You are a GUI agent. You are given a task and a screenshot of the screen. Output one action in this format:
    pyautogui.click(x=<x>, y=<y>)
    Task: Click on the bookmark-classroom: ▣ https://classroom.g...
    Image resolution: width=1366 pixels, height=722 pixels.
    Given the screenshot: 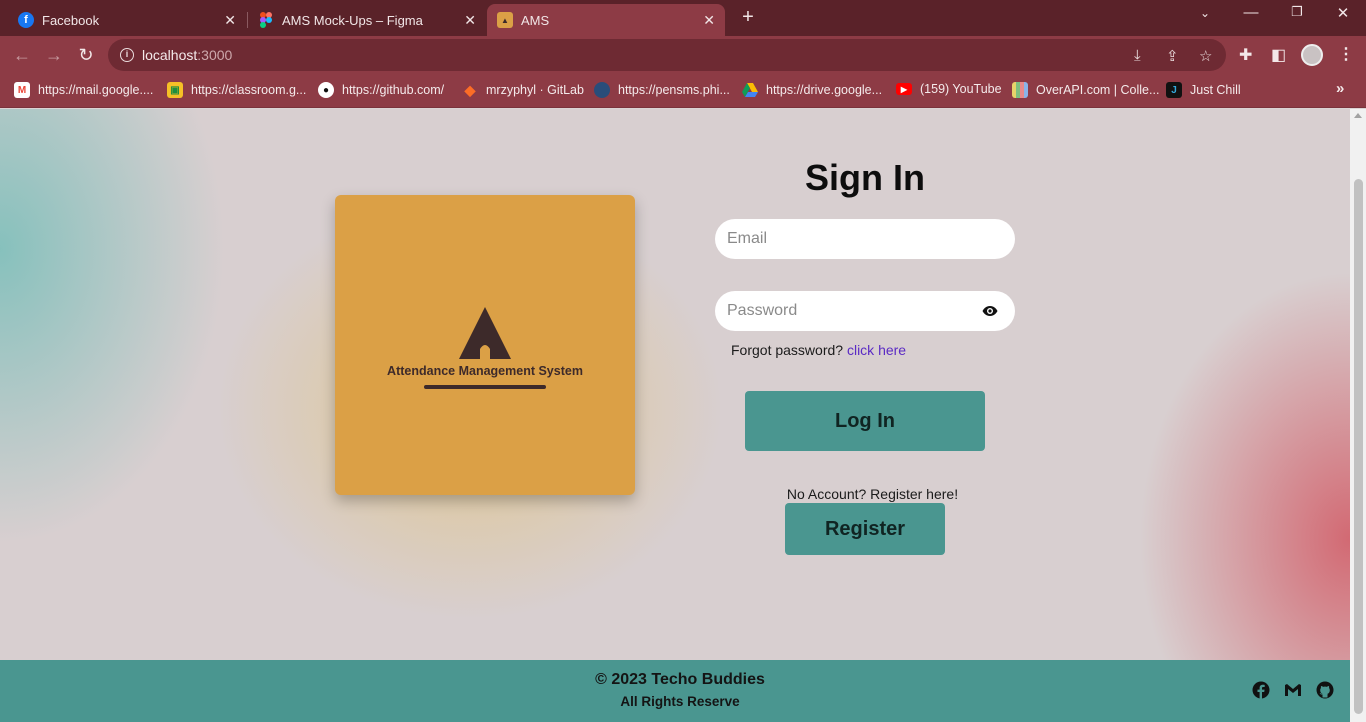 What is the action you would take?
    pyautogui.click(x=236, y=90)
    